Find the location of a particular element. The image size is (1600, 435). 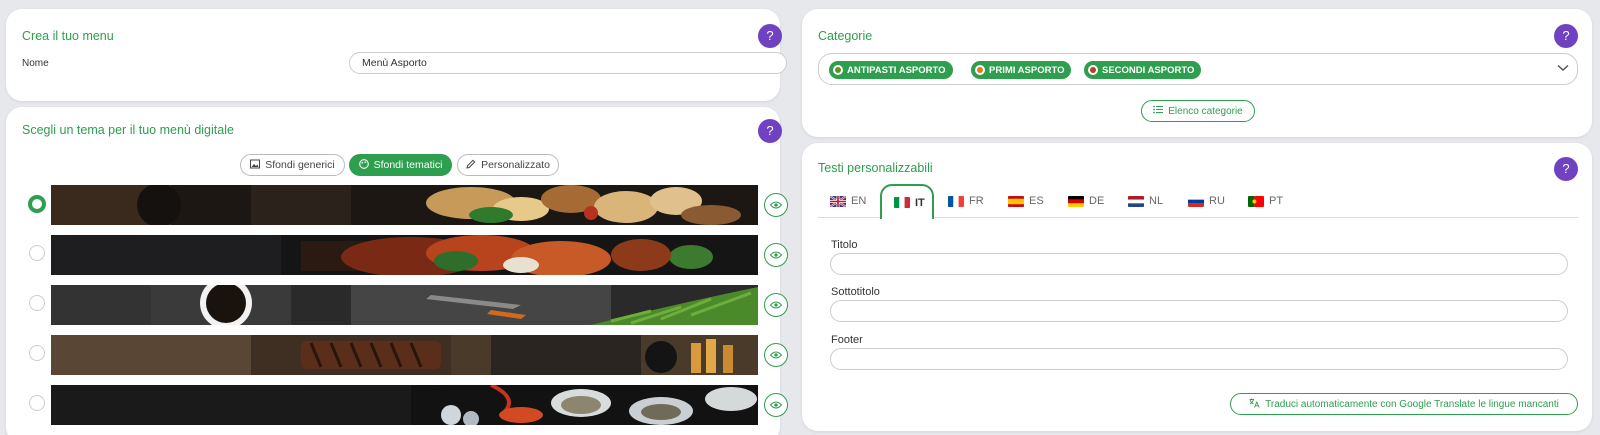

tab-label: PT is located at coordinates (1276, 201).